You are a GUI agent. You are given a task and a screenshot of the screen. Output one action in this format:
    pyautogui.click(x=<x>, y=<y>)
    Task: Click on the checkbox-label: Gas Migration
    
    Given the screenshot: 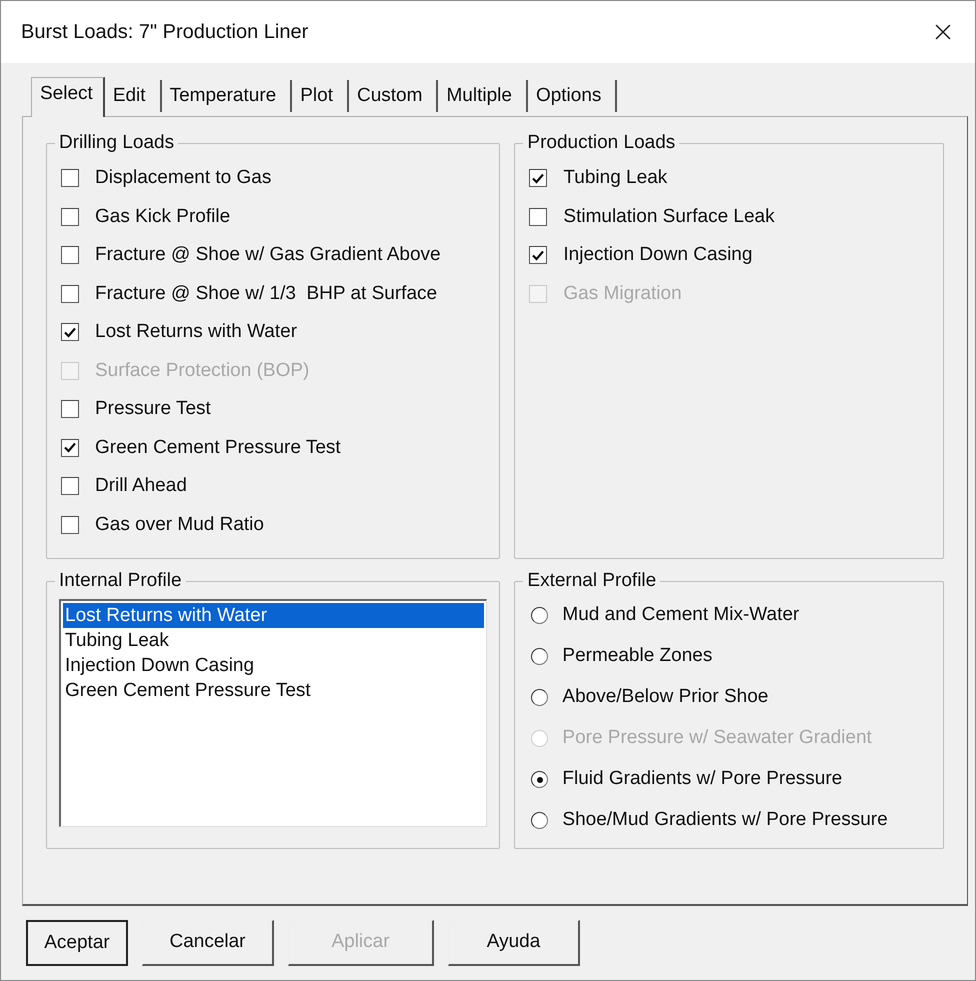 What is the action you would take?
    pyautogui.click(x=622, y=294)
    